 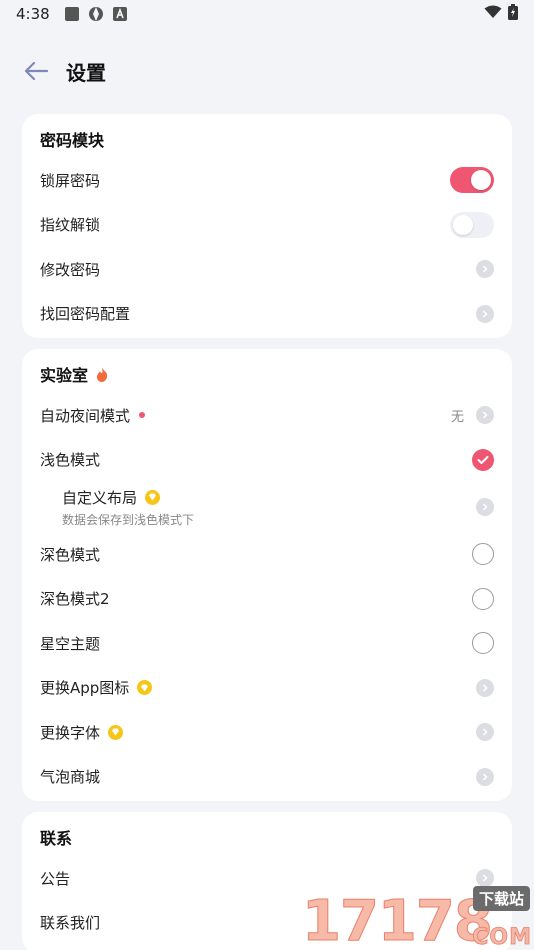 I want to click on row-label: 自动夜间模式, so click(x=85, y=415).